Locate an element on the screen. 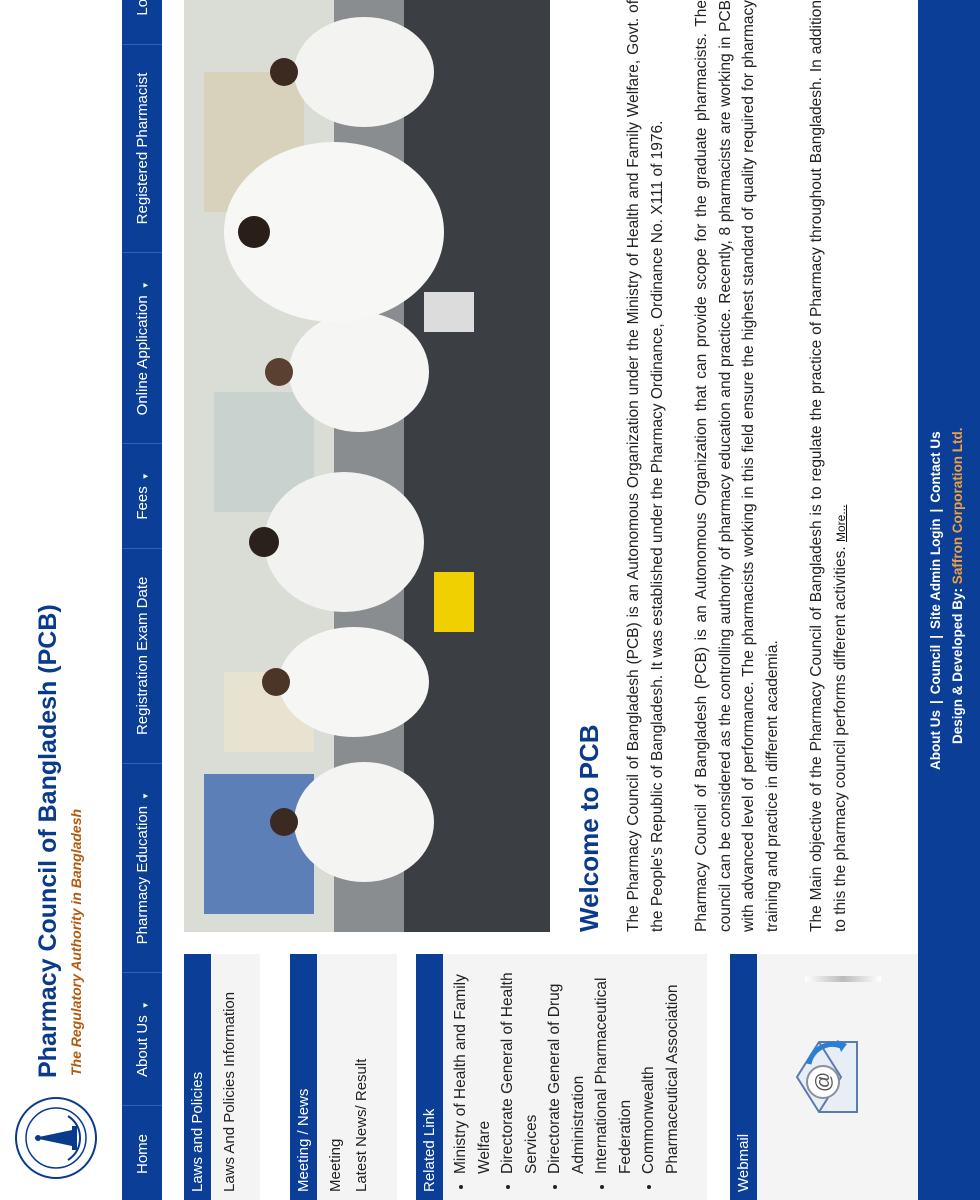 Image resolution: width=980 pixels, height=1200 pixels. nav-item-login: Login▼ is located at coordinates (142, 22).